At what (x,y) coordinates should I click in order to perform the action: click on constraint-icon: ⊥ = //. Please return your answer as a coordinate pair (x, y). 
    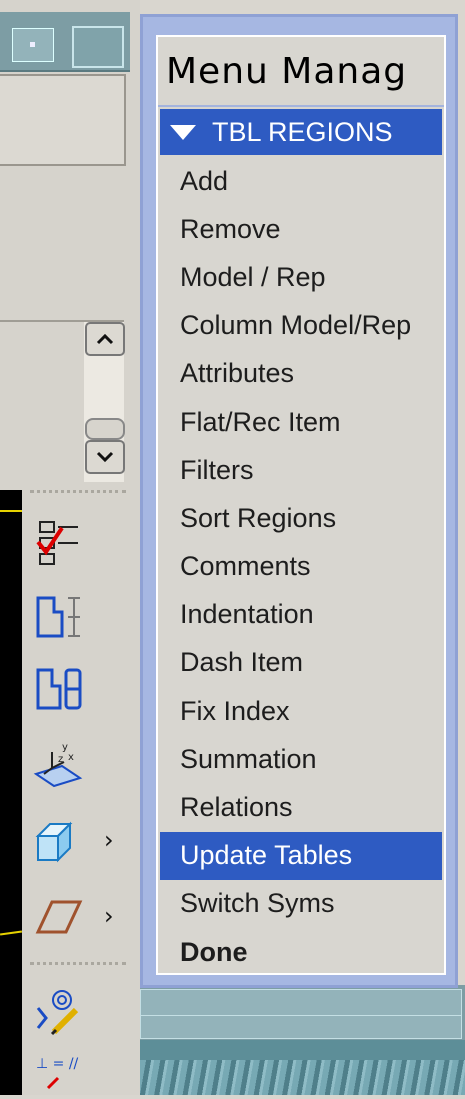
    Looking at the image, I should click on (62, 1072).